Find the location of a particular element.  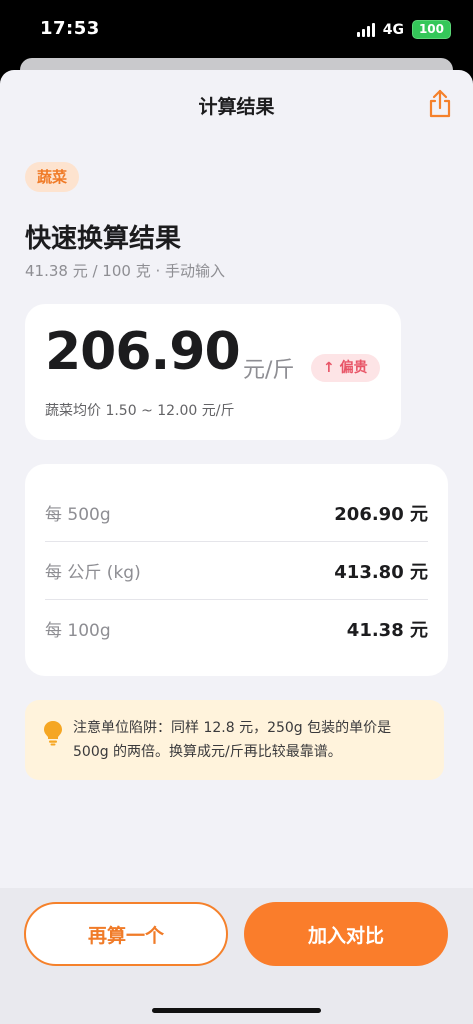

page-subtitle: 41.38 元 / 100 克 · 手动输入 is located at coordinates (125, 271).